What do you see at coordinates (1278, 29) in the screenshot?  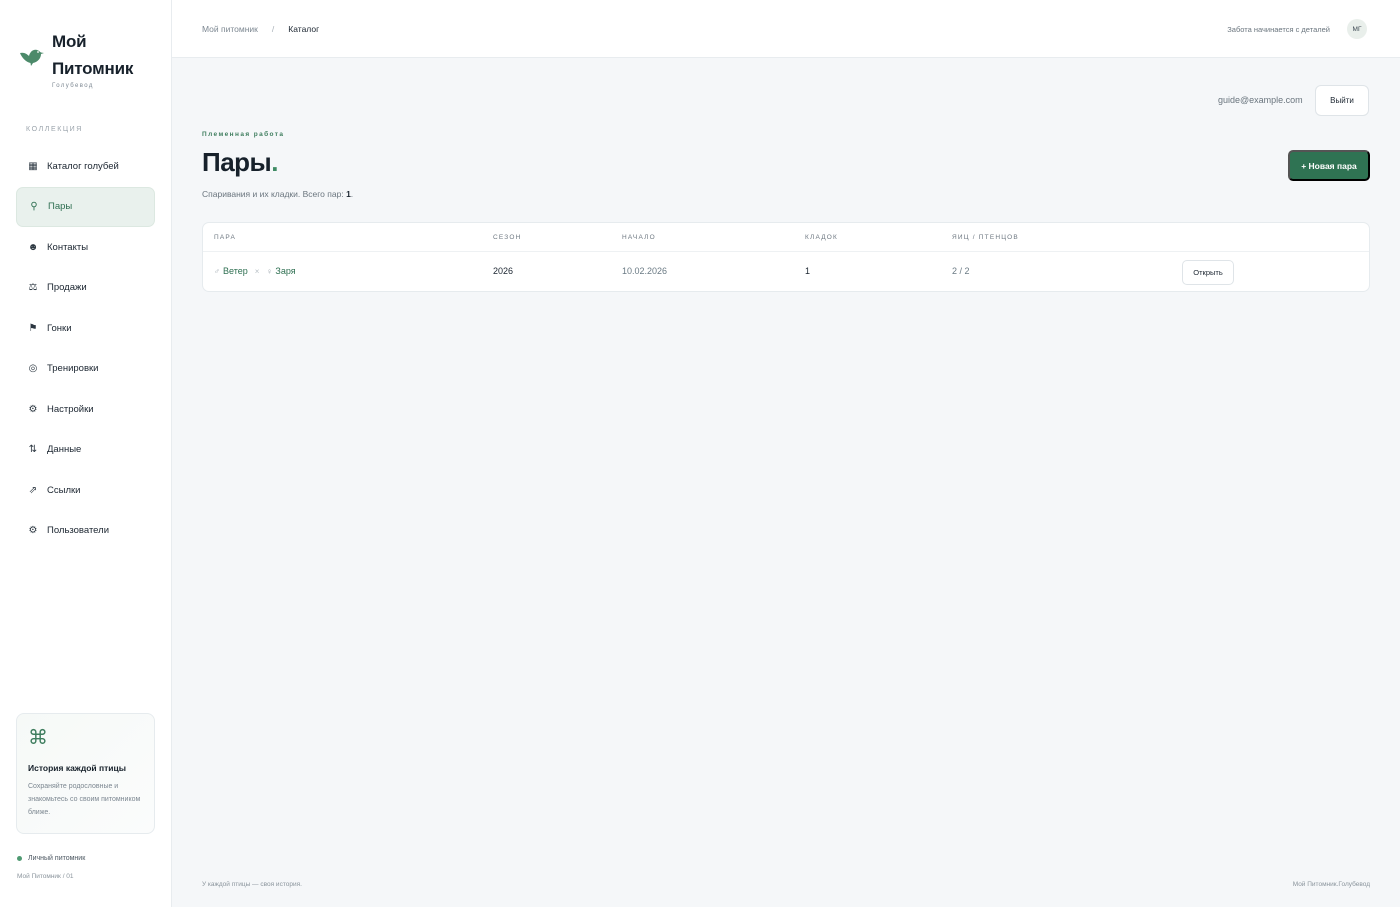 I see `tagline: Забота начинается с деталей` at bounding box center [1278, 29].